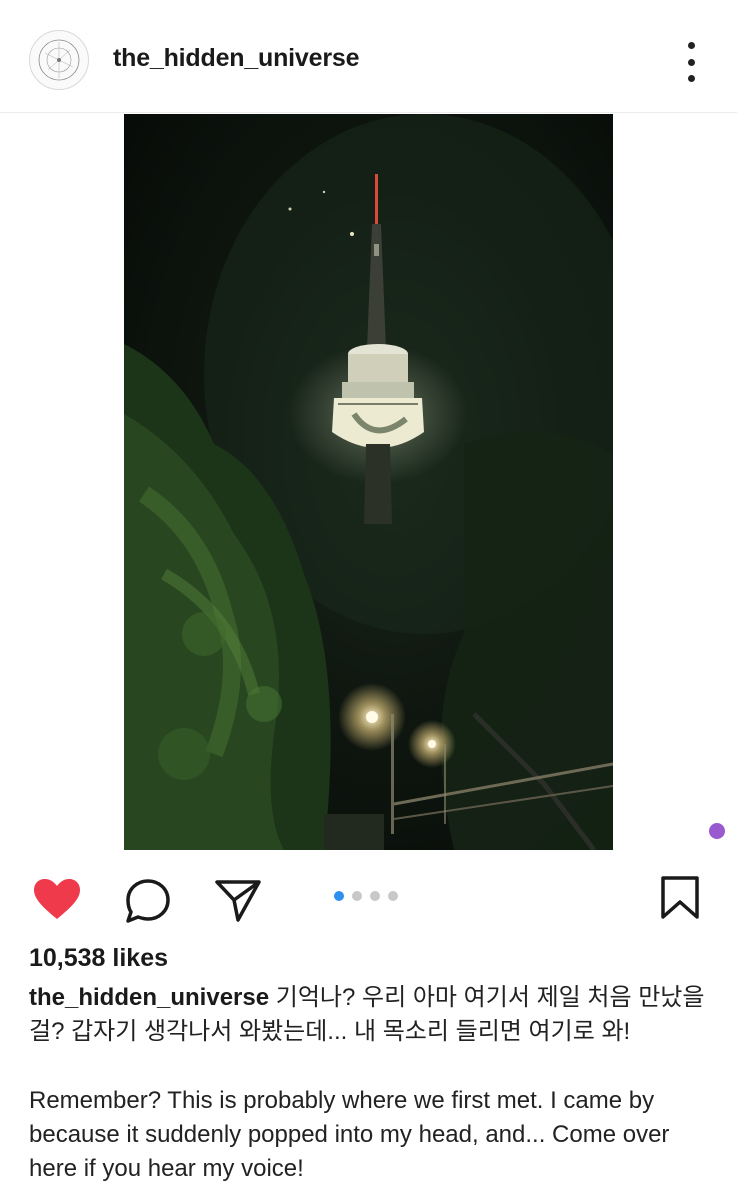  I want to click on likes-count: 10,538 likes, so click(98, 958).